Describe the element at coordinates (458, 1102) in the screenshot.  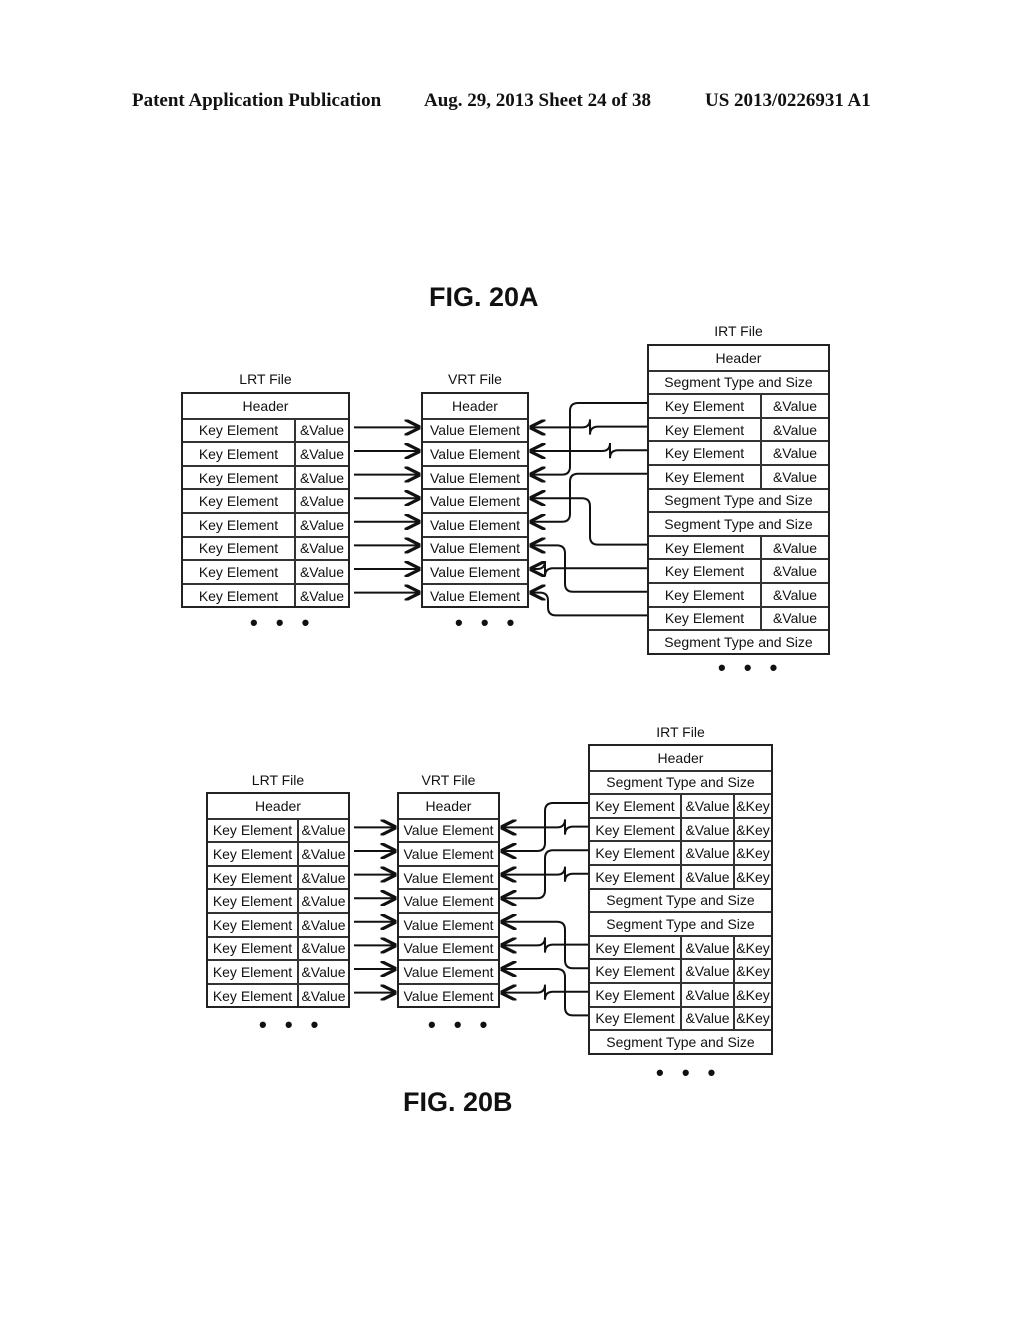
I see `figure-title-20b: FIG. 20B` at that location.